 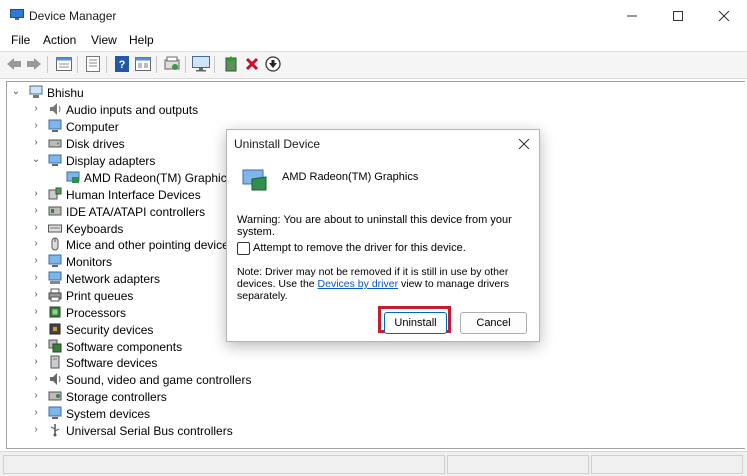 I want to click on forward-button, so click(x=34, y=64).